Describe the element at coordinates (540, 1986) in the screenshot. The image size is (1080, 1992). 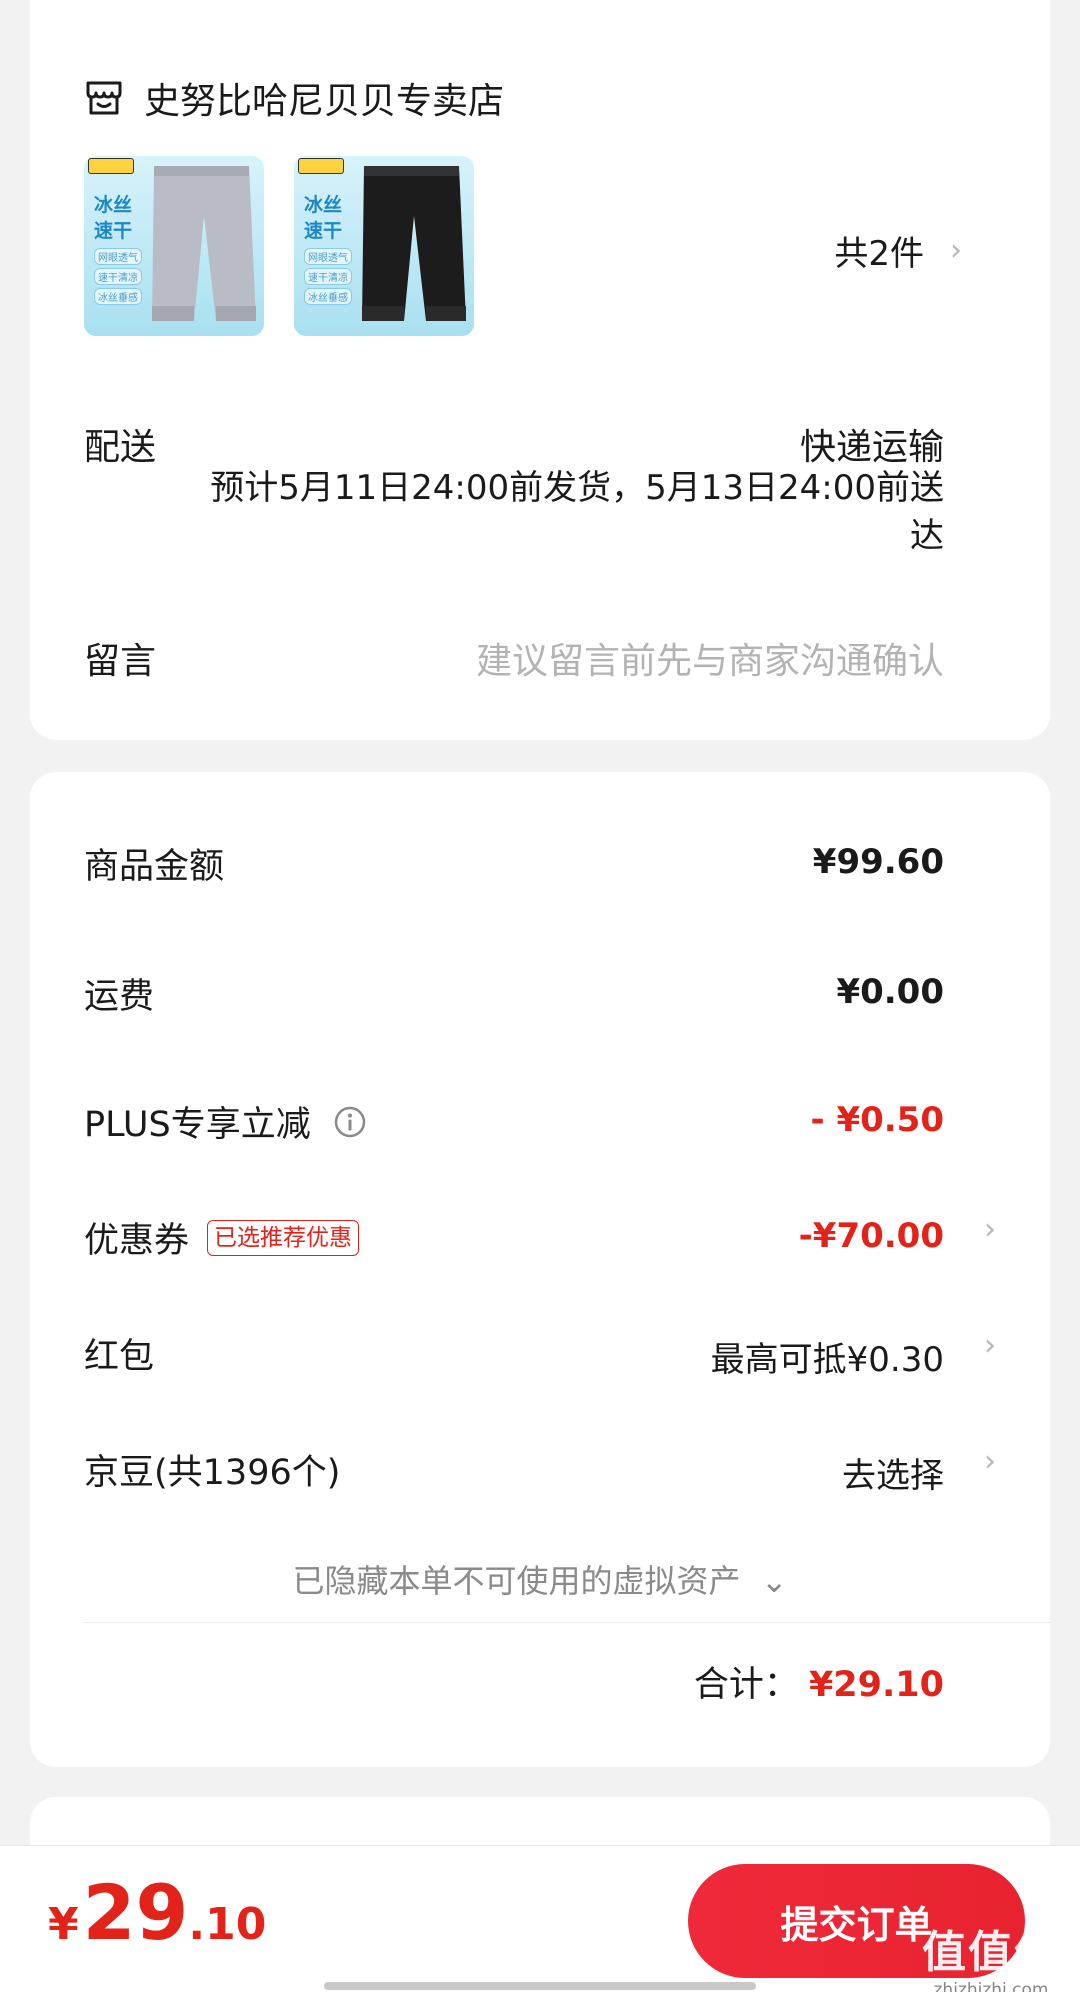
I see `home-indicator` at that location.